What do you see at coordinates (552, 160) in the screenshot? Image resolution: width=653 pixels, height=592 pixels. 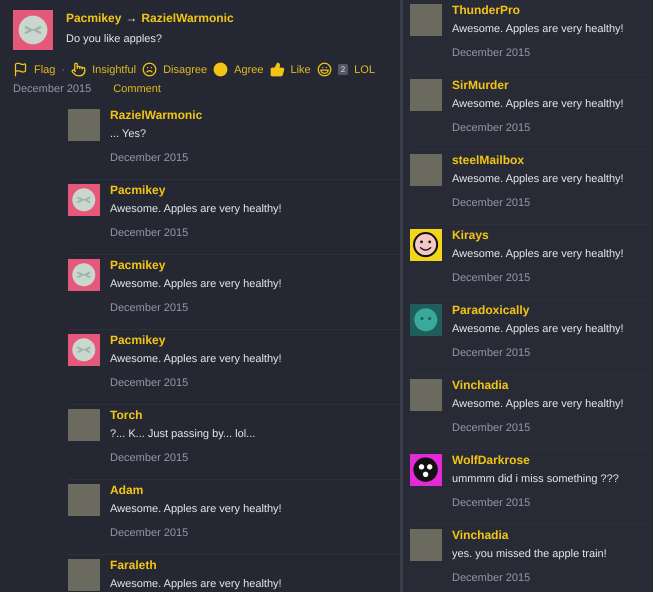 I see `user-name: steelMailbox` at bounding box center [552, 160].